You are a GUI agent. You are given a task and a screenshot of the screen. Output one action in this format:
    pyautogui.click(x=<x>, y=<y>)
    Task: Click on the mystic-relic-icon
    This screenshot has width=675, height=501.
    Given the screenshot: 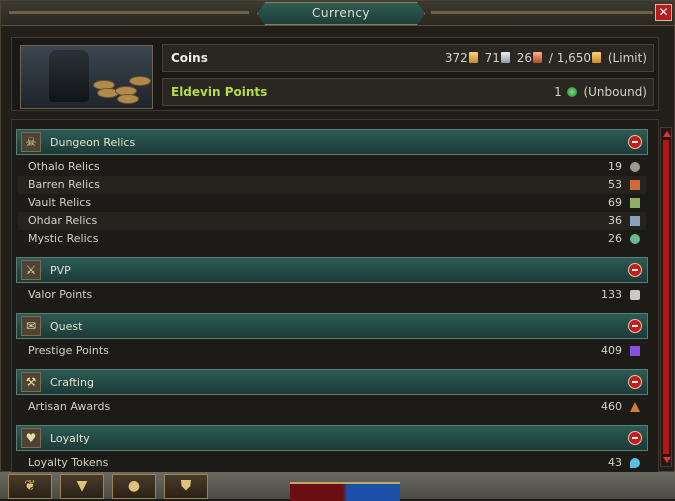 What is the action you would take?
    pyautogui.click(x=635, y=239)
    